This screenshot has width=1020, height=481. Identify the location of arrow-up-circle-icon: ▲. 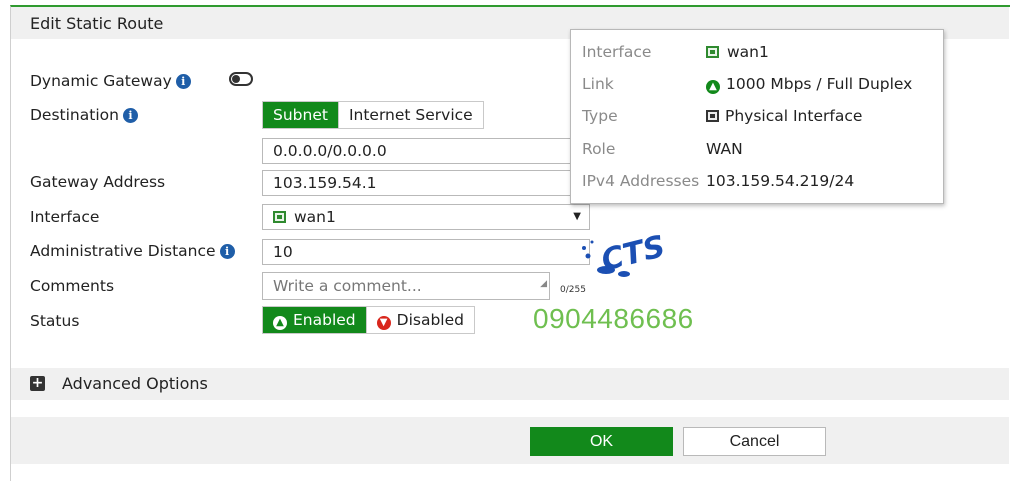
(280, 323).